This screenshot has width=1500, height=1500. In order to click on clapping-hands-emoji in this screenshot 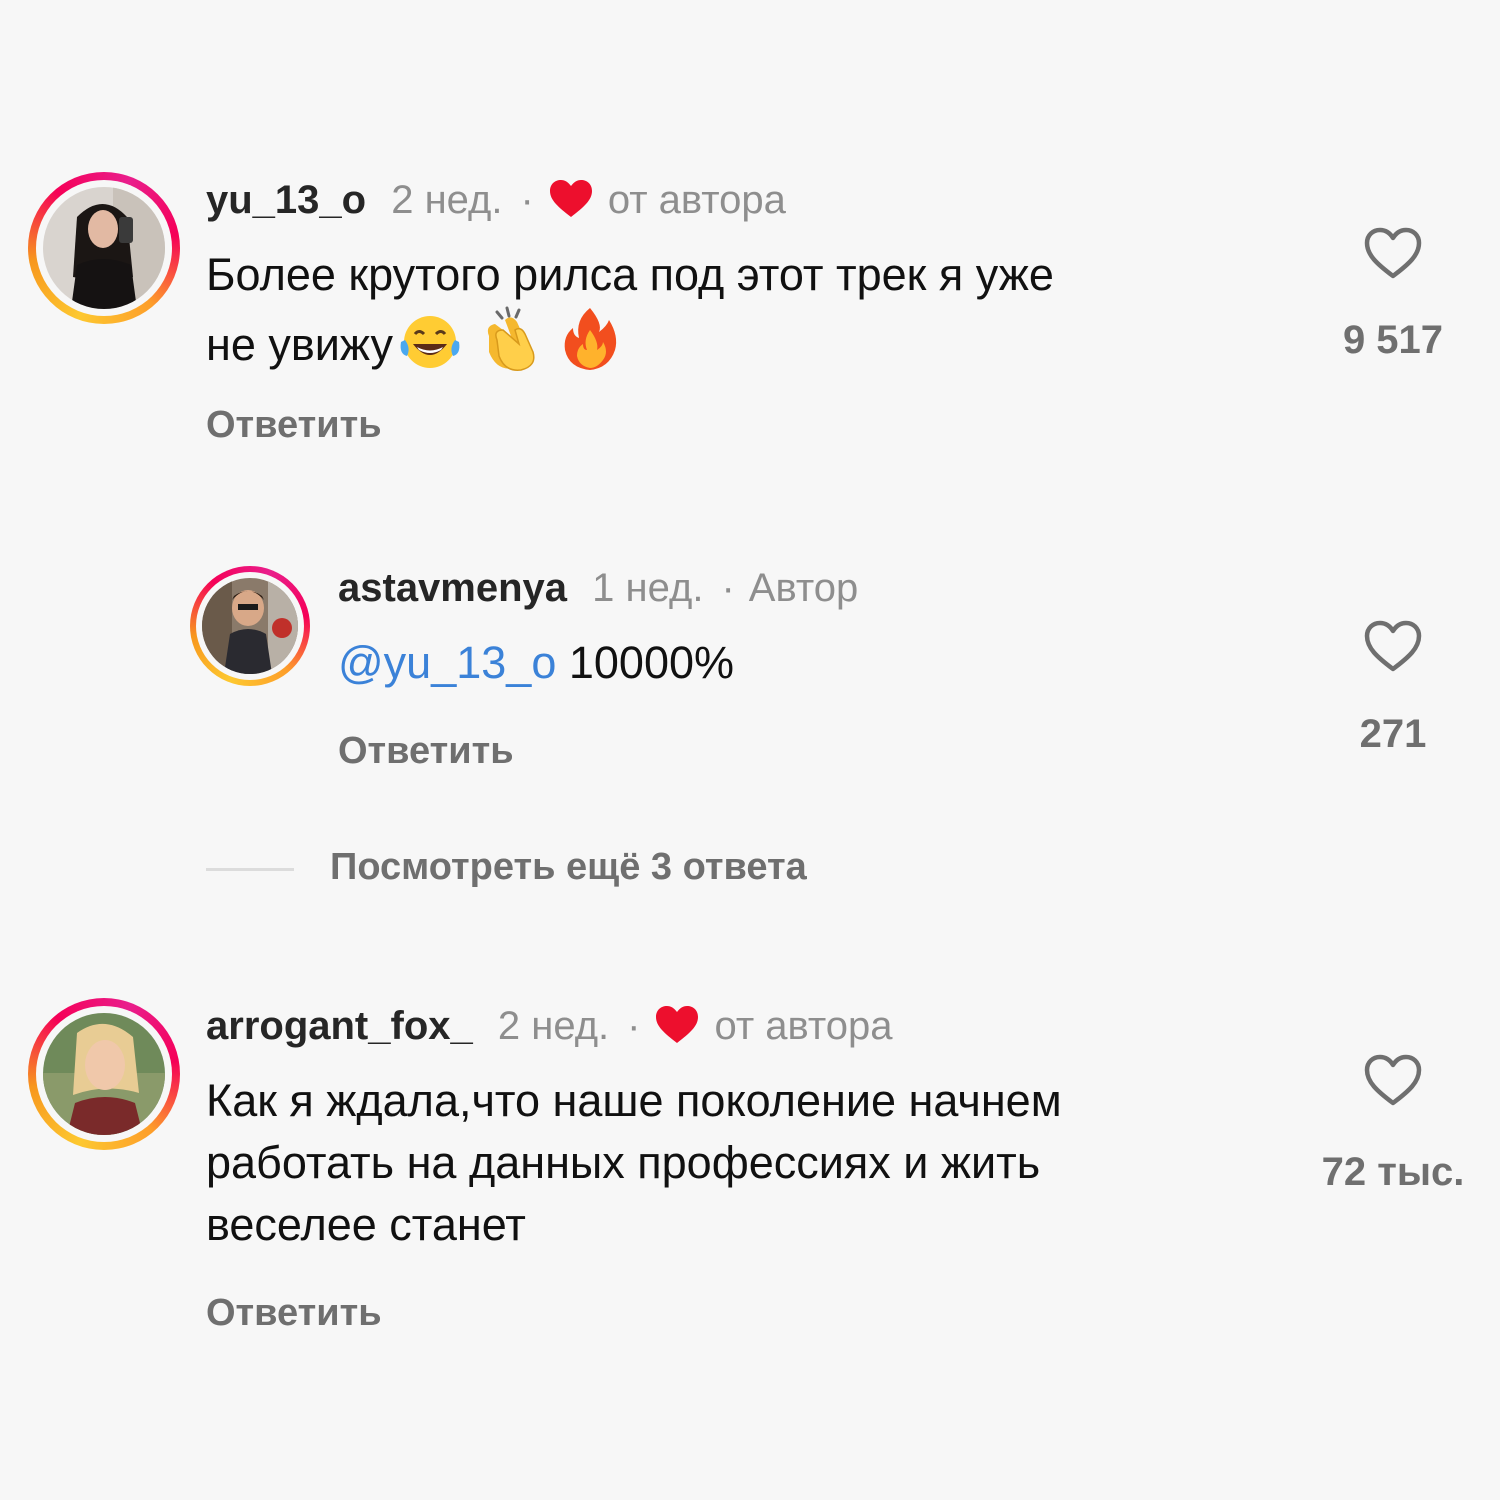, I will do `click(511, 338)`.